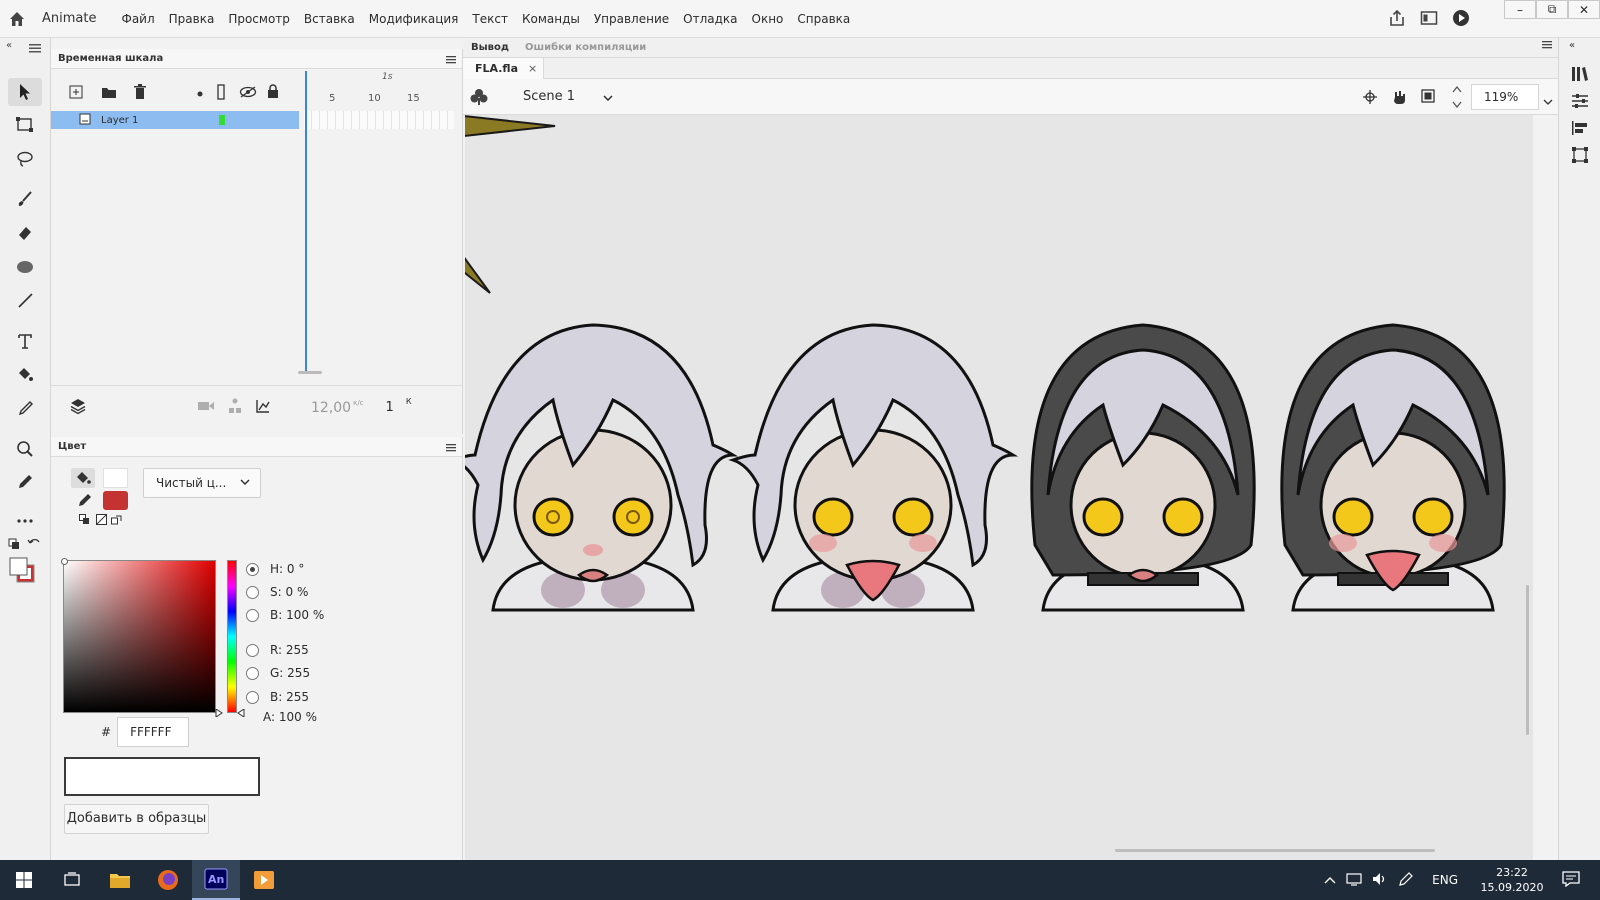 The height and width of the screenshot is (900, 1600). I want to click on brush-tool-icon, so click(25, 199).